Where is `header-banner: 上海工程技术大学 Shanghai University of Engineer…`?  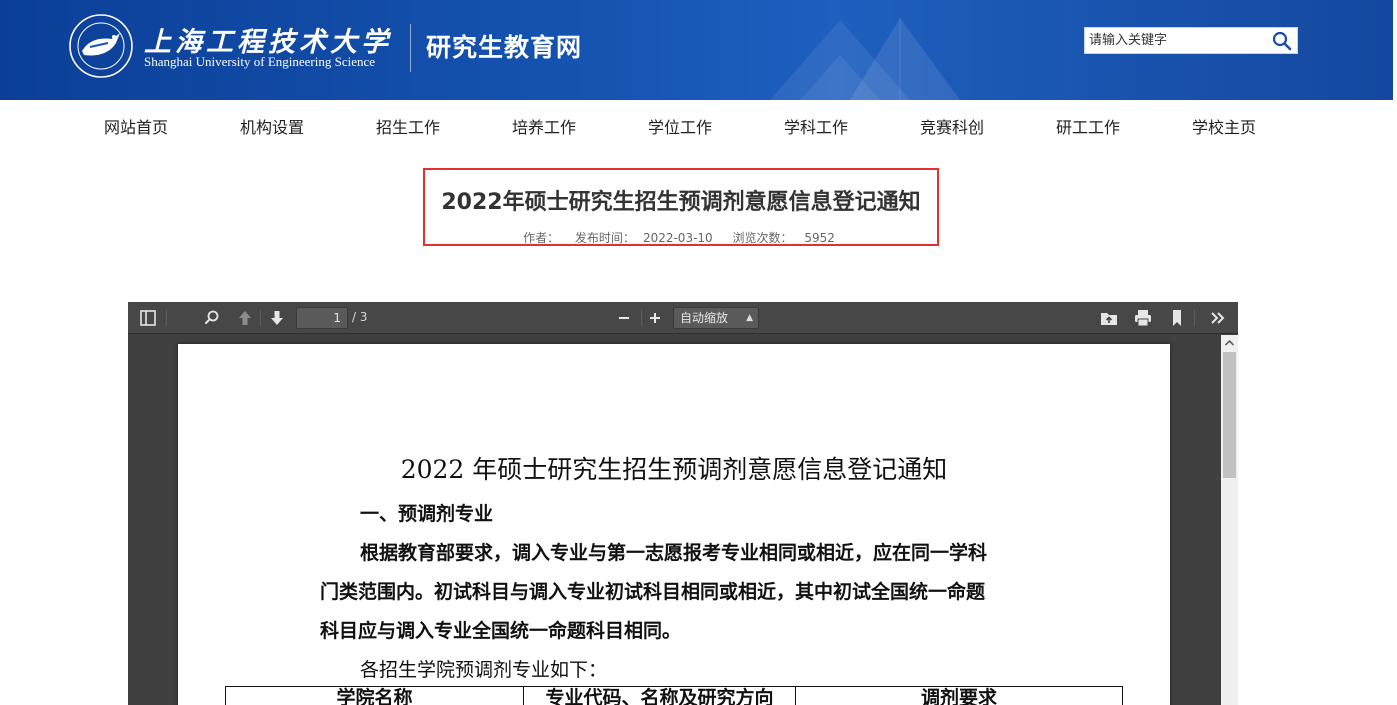 header-banner: 上海工程技术大学 Shanghai University of Engineer… is located at coordinates (696, 50).